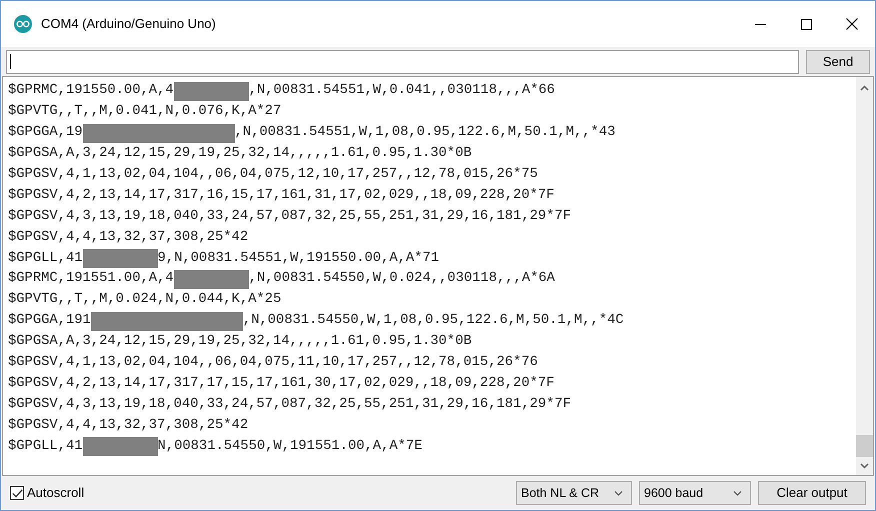 The height and width of the screenshot is (511, 876). I want to click on scrollbar, so click(864, 276).